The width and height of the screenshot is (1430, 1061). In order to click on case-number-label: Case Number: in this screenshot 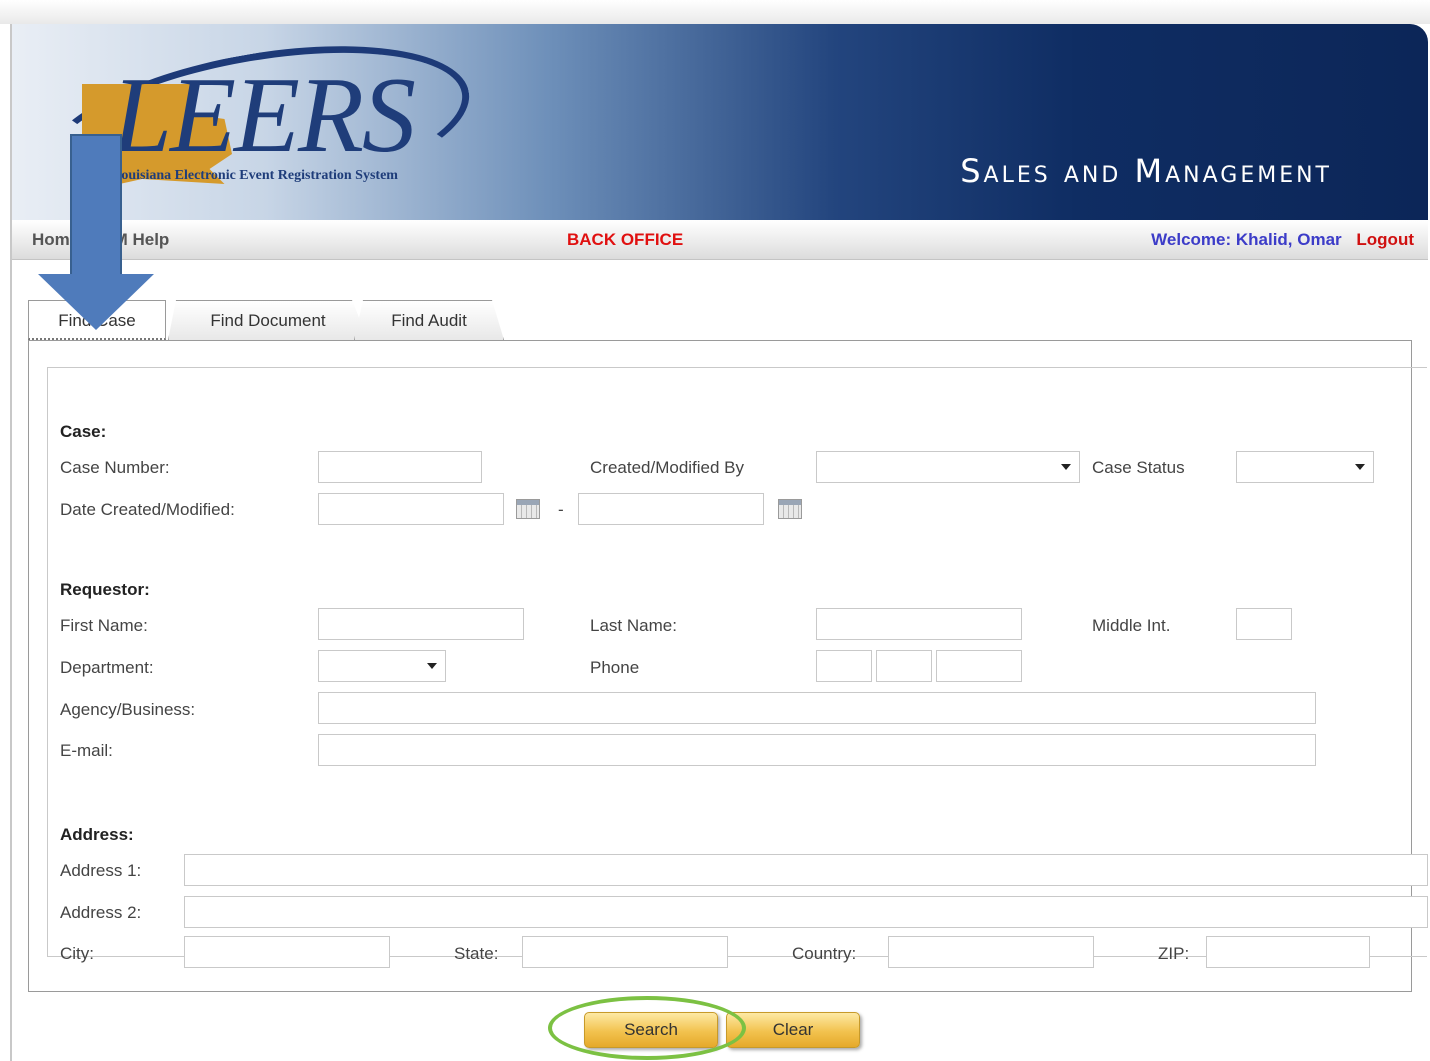, I will do `click(115, 467)`.